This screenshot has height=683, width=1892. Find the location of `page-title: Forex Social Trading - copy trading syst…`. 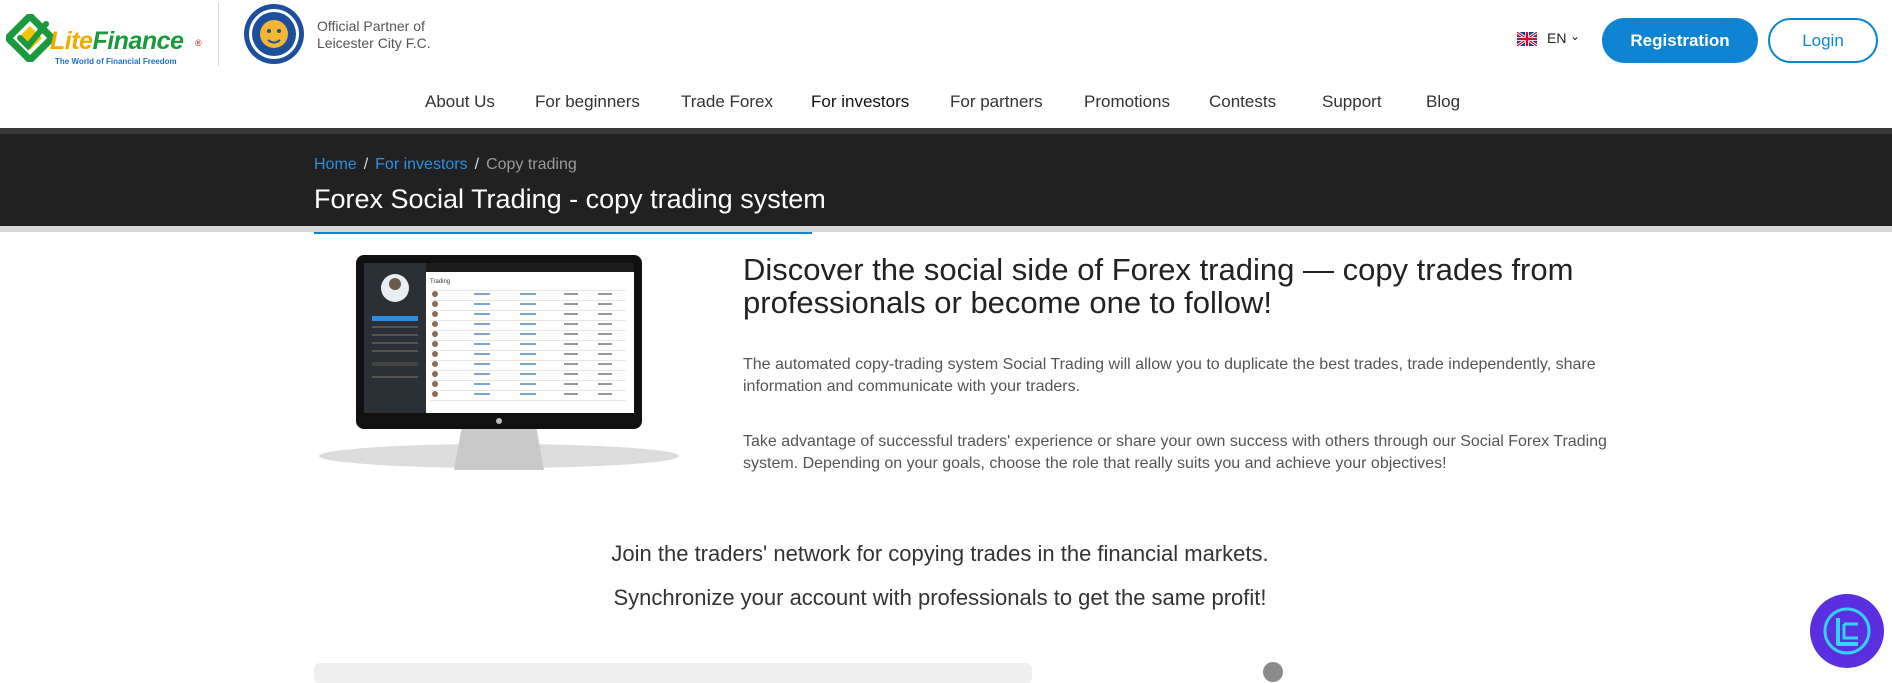

page-title: Forex Social Trading - copy trading syst… is located at coordinates (570, 199).